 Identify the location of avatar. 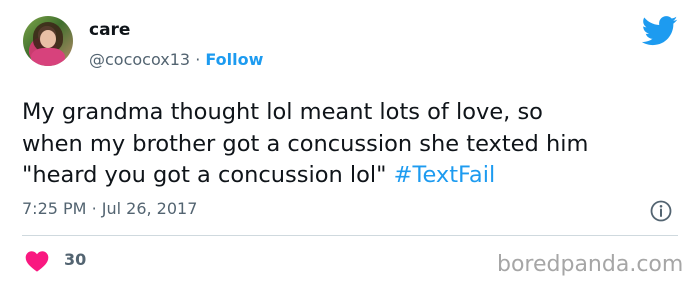
(48, 41).